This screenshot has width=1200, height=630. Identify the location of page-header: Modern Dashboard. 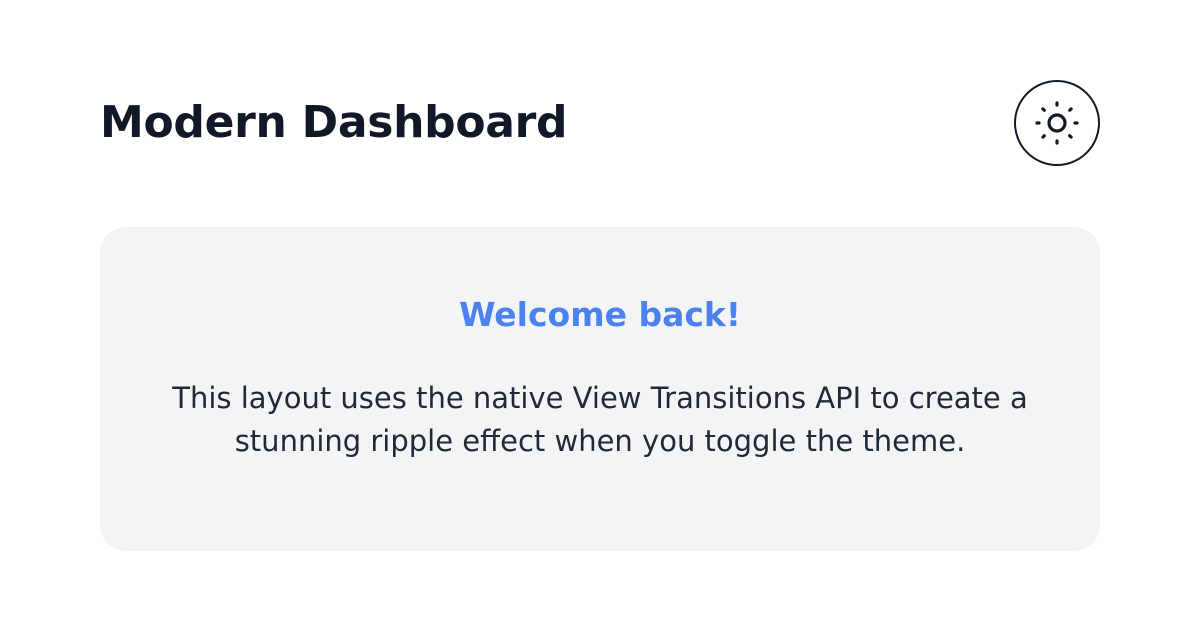
(600, 123).